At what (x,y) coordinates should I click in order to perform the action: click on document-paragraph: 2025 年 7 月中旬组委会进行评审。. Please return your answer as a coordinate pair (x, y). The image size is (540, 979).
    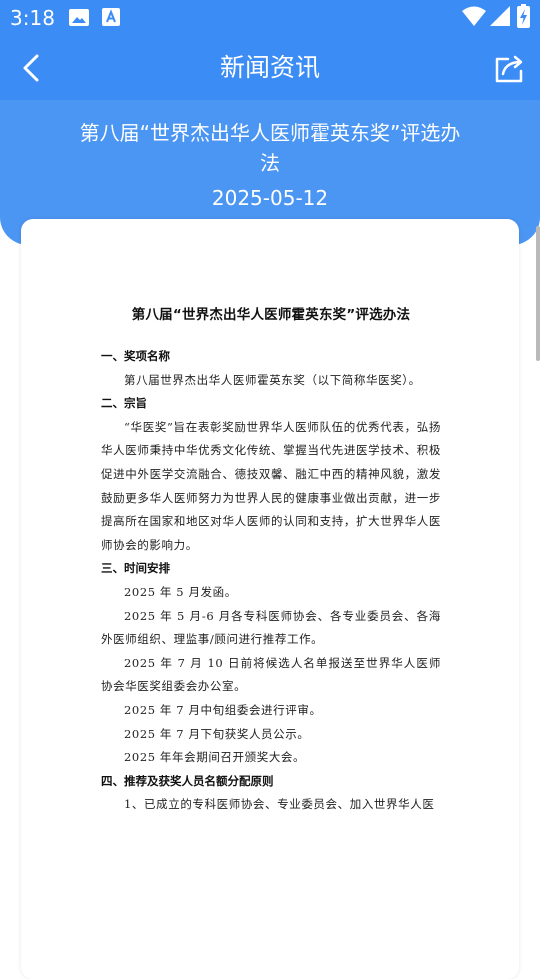
    Looking at the image, I should click on (223, 709).